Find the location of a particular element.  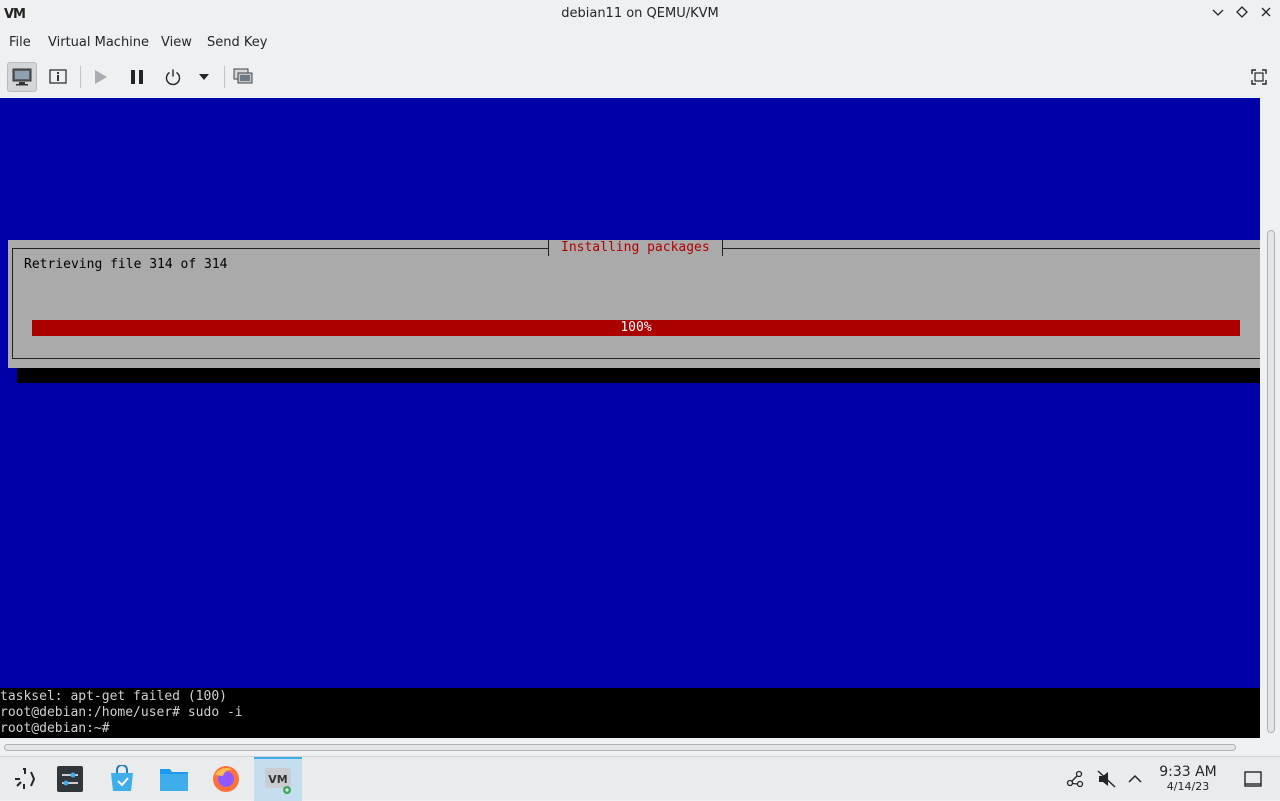

minimize-icon is located at coordinates (1218, 14).